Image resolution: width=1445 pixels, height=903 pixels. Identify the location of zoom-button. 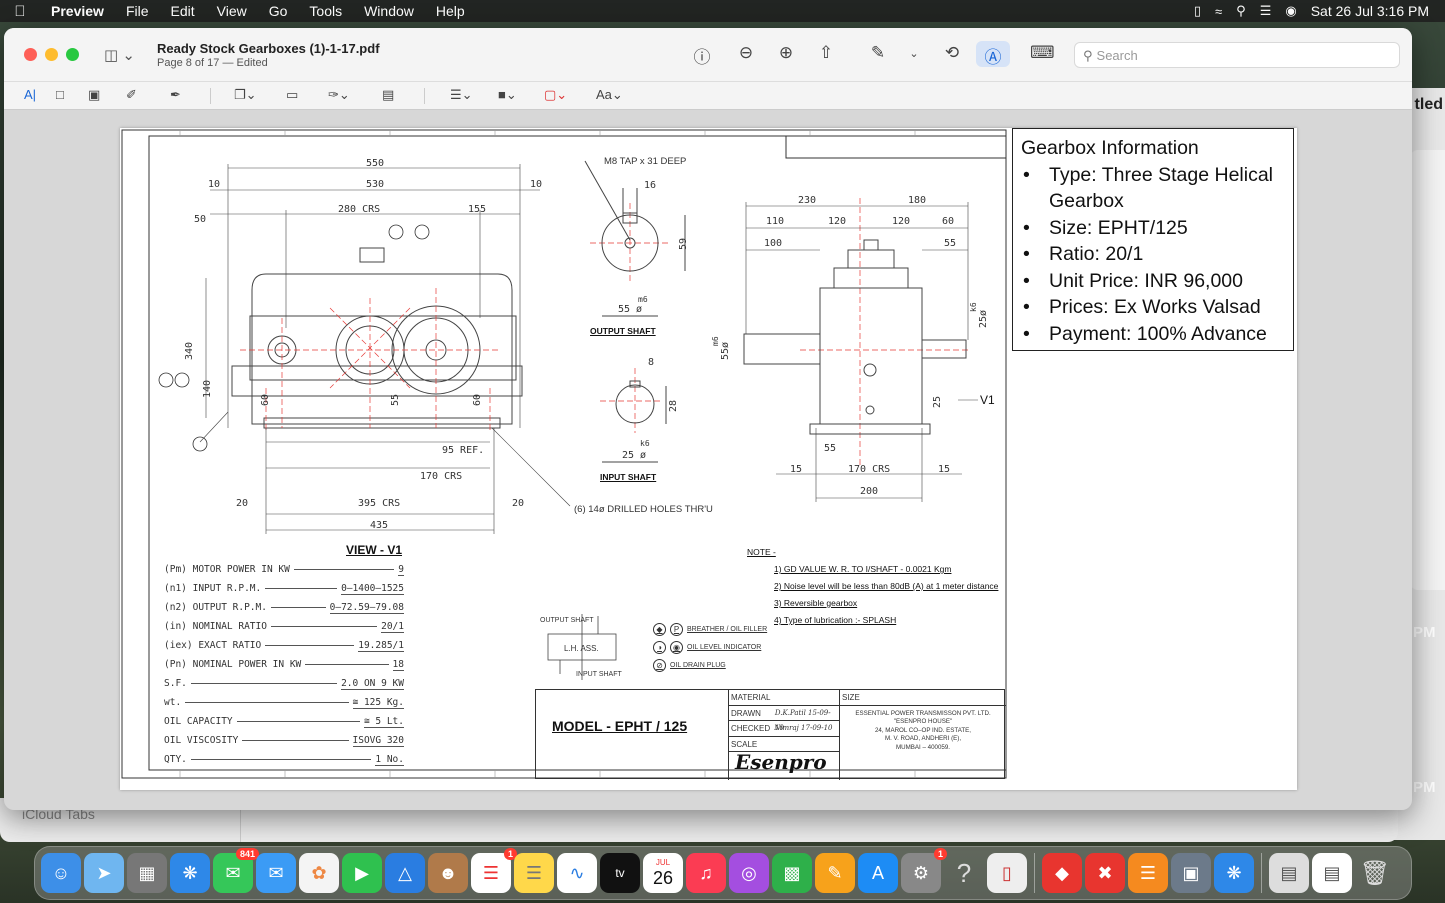
(72, 54).